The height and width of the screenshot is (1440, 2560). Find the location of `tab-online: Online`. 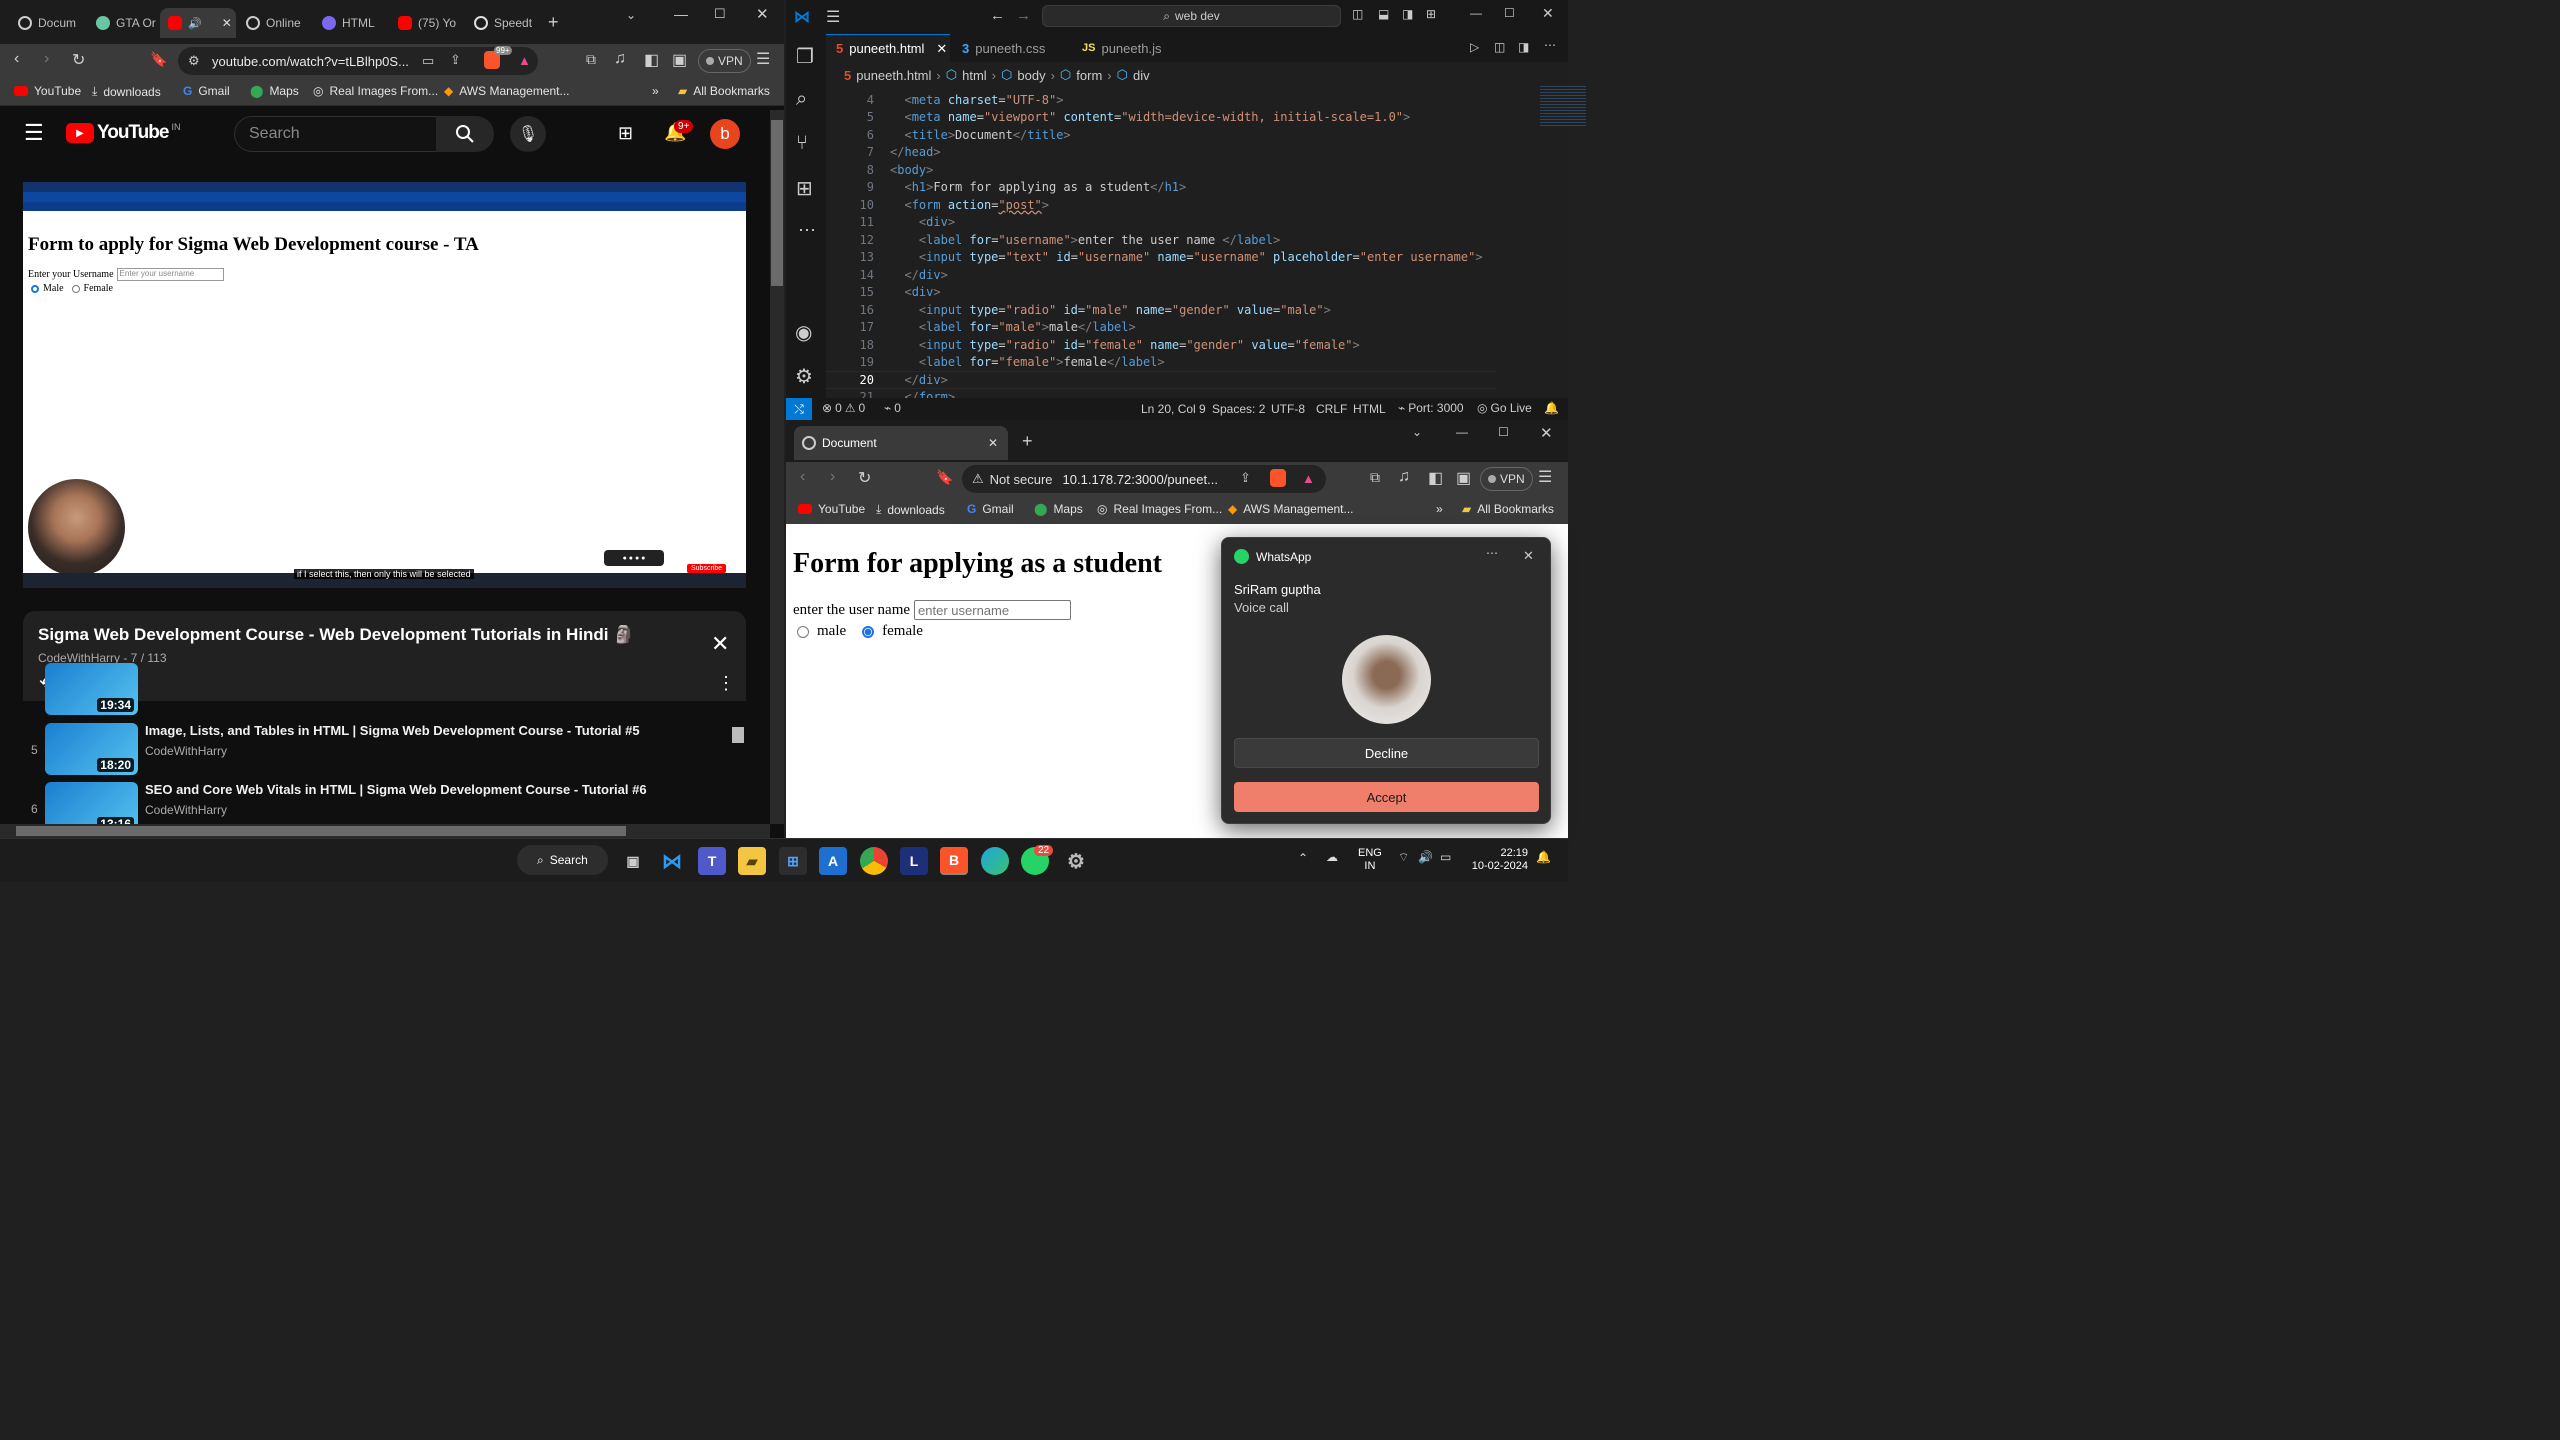

tab-online: Online is located at coordinates (275, 23).